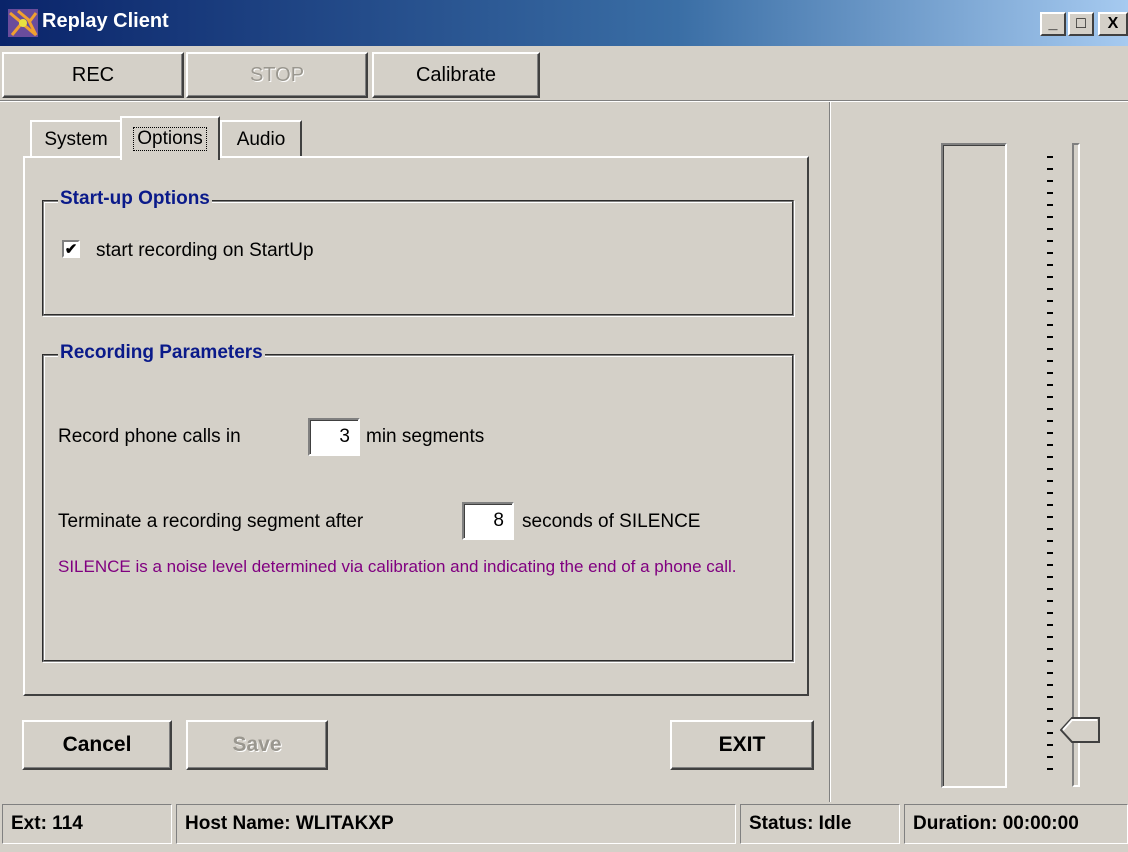  I want to click on tab-system: System, so click(76, 139).